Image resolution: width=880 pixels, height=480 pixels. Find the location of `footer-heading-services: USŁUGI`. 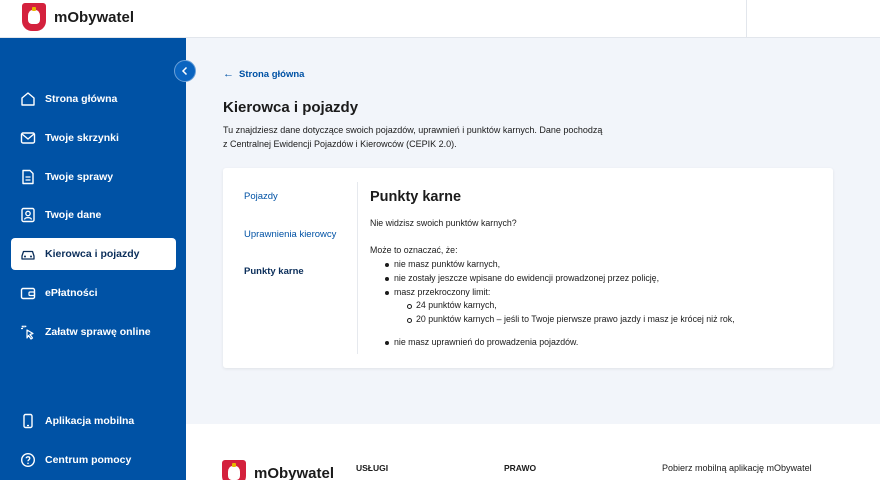

footer-heading-services: USŁUGI is located at coordinates (372, 468).